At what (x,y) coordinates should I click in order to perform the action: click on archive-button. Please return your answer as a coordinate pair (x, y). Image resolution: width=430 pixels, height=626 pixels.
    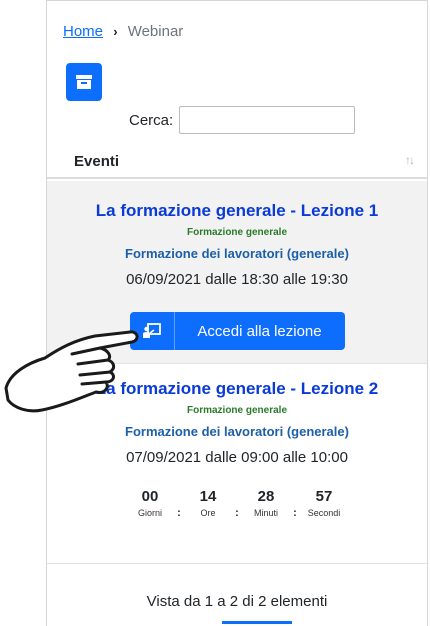
    Looking at the image, I should click on (84, 82).